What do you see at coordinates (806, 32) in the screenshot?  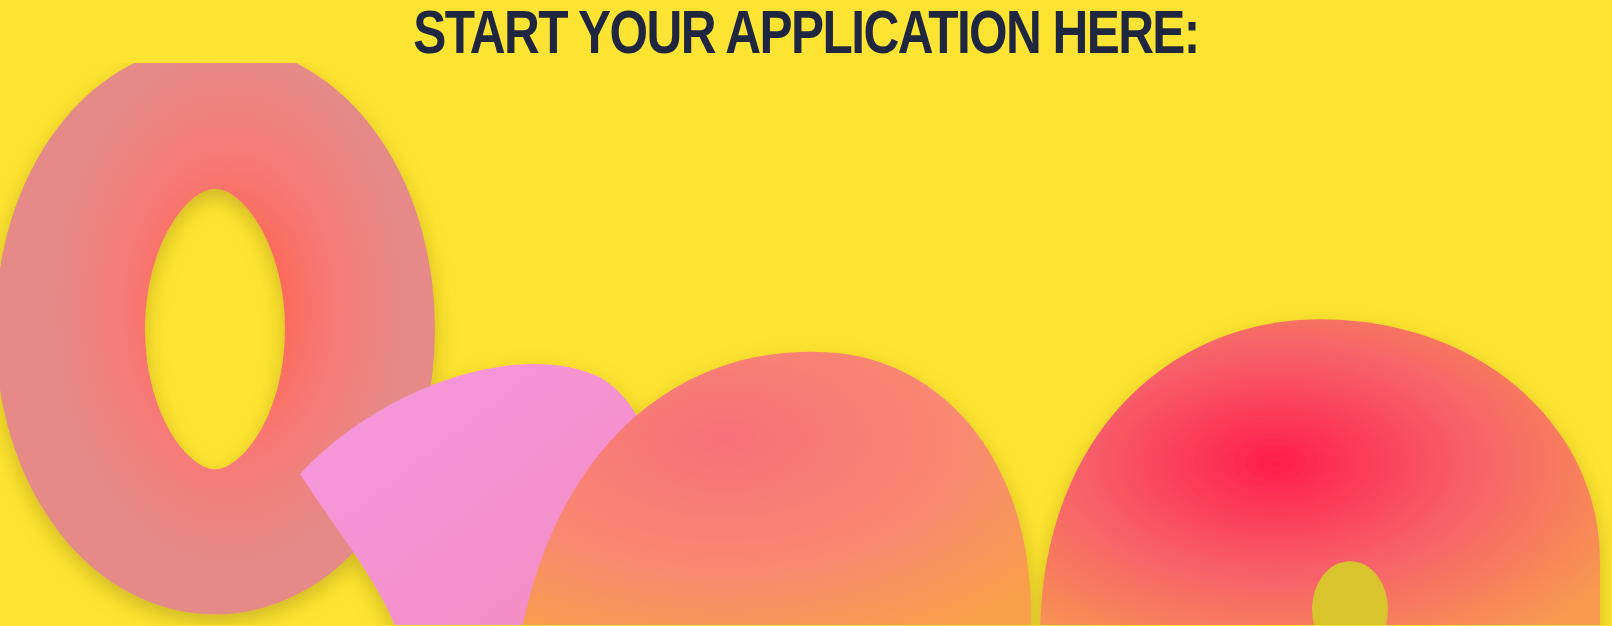 I see `page-heading: START YOUR APPLICATION HERE:` at bounding box center [806, 32].